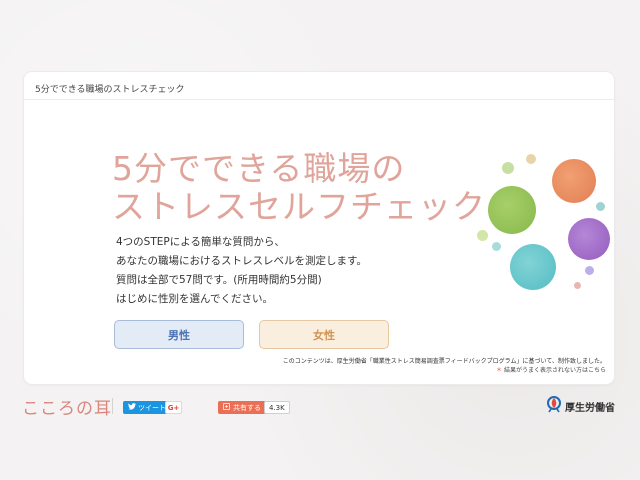 The image size is (640, 480). Describe the element at coordinates (590, 408) in the screenshot. I see `ministry-name: 厚生労働省` at that location.